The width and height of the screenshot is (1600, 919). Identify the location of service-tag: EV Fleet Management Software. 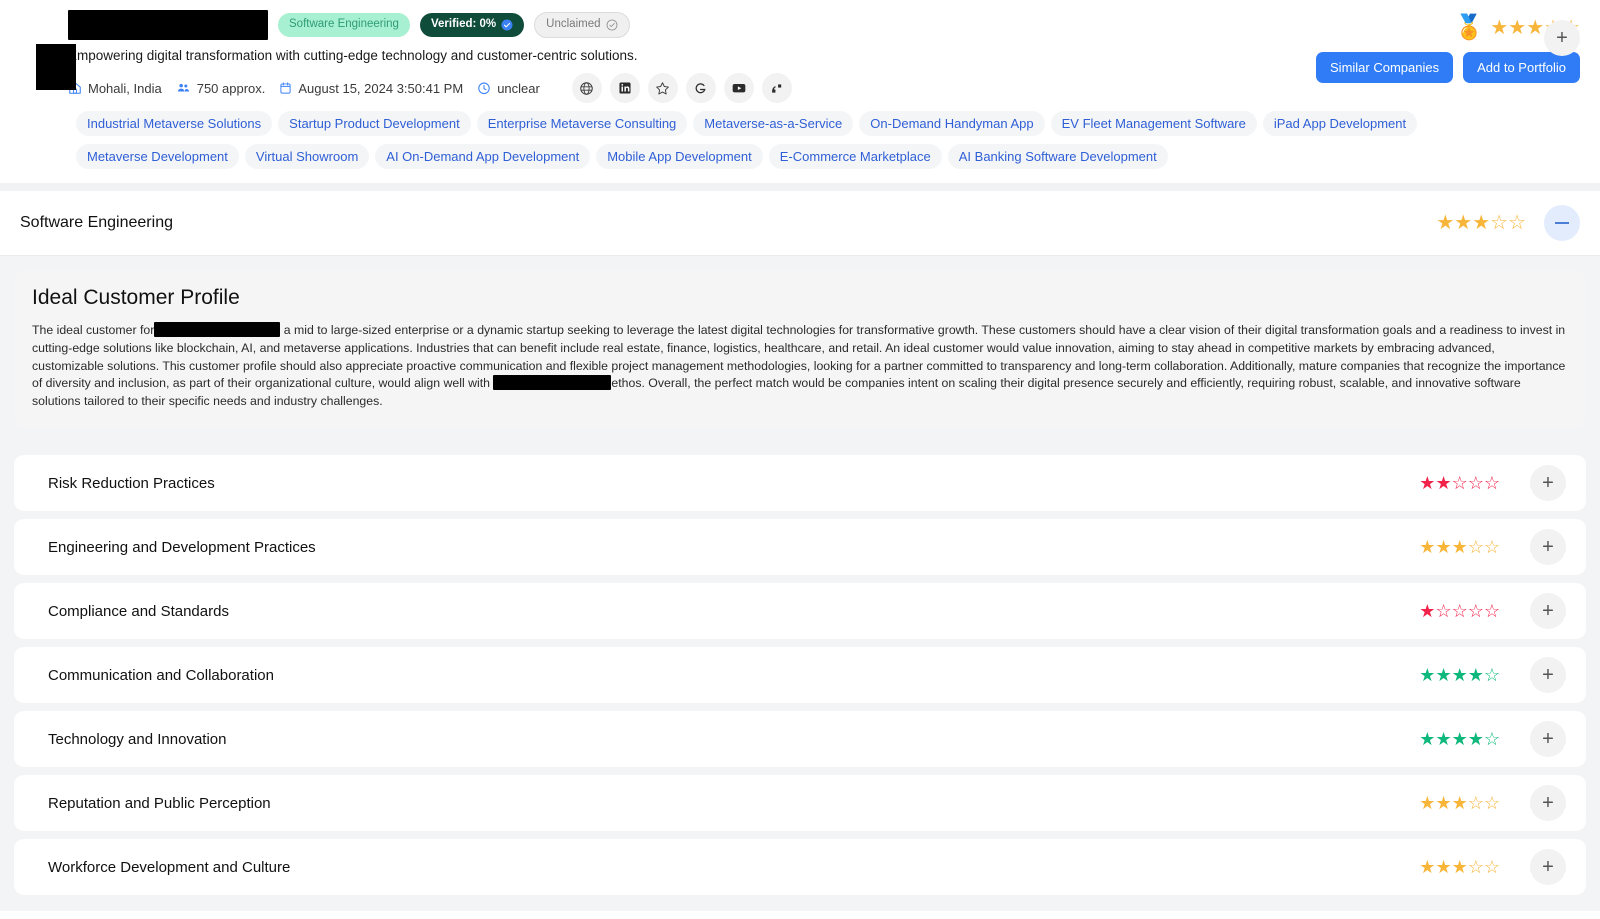
(1153, 123).